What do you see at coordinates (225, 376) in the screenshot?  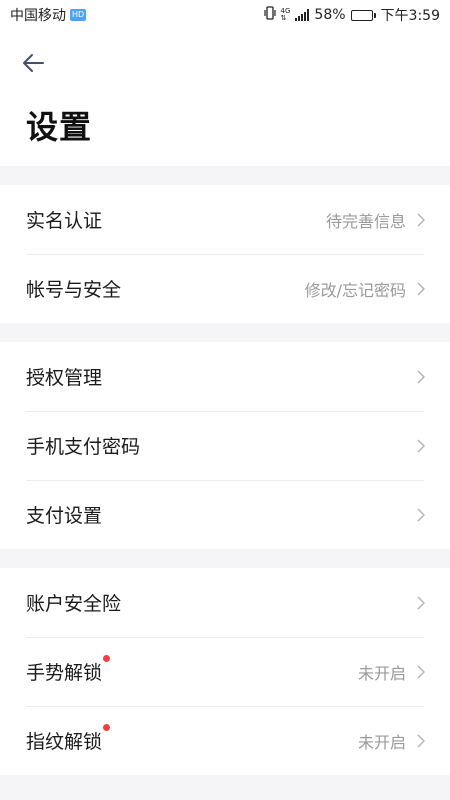 I see `row-authorization-management: 授权管理` at bounding box center [225, 376].